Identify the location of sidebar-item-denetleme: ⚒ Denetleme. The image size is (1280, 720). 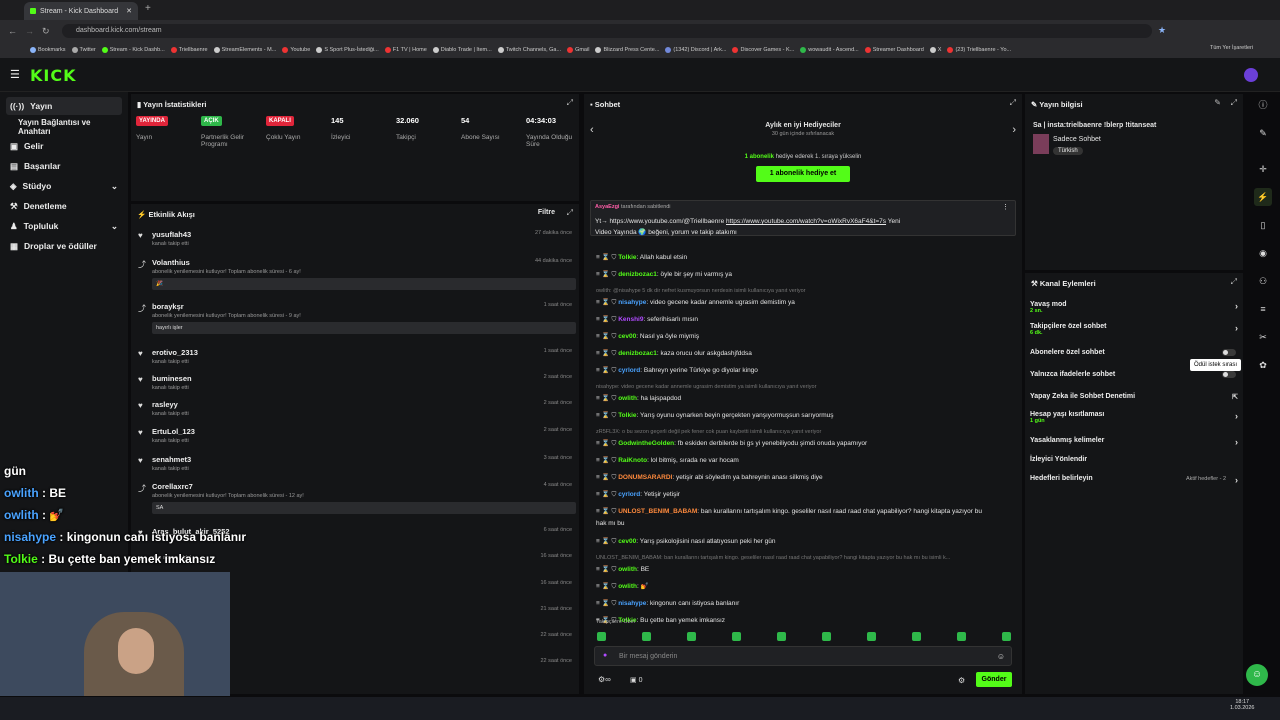
(64, 206).